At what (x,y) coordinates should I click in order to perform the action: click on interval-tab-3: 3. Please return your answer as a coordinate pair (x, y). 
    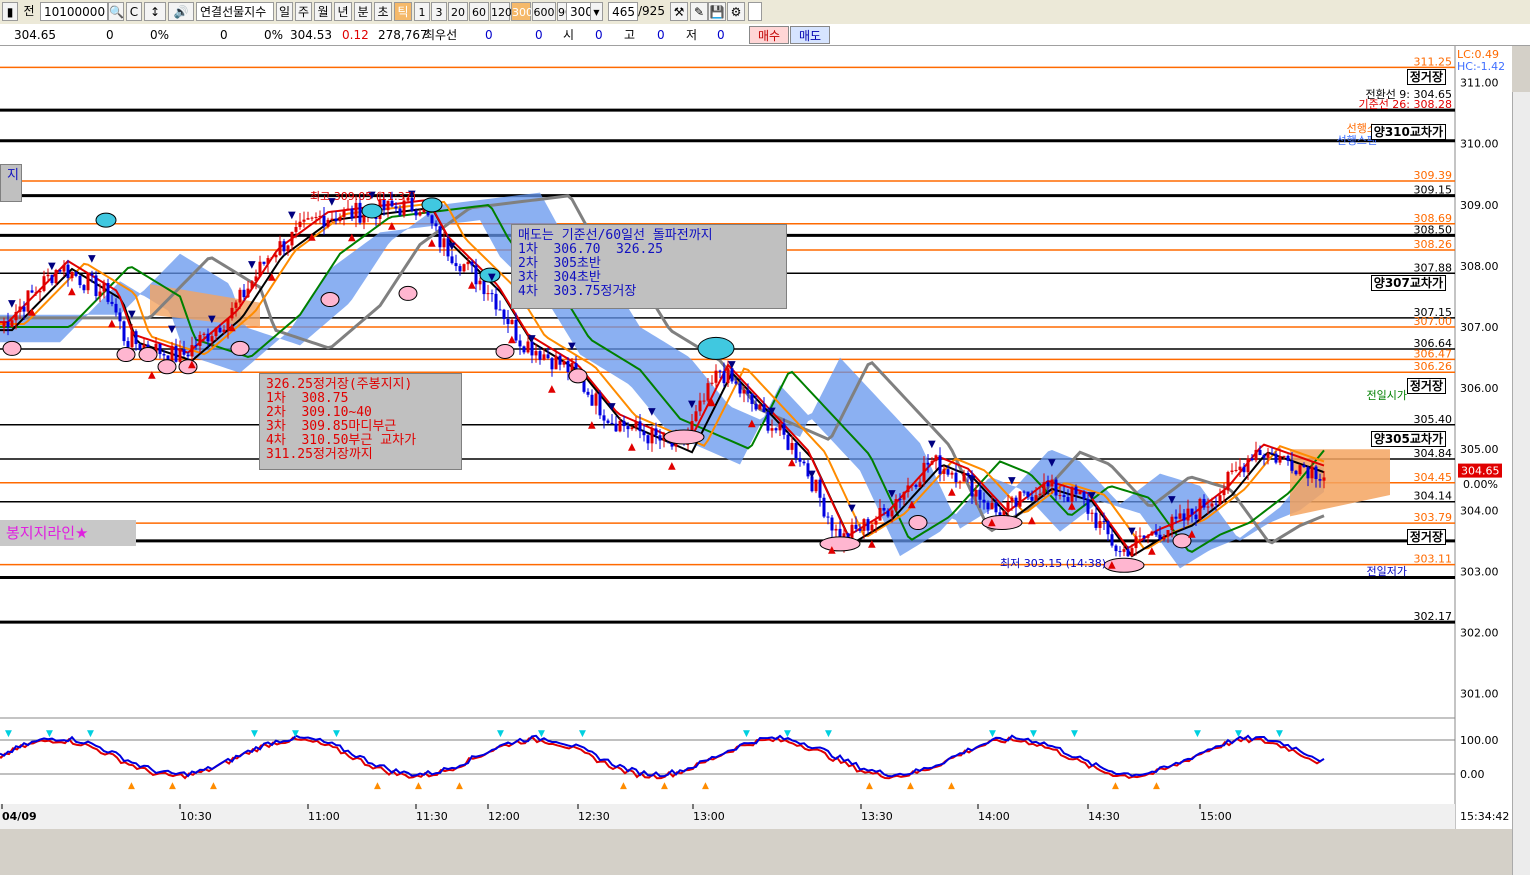
    Looking at the image, I should click on (439, 11).